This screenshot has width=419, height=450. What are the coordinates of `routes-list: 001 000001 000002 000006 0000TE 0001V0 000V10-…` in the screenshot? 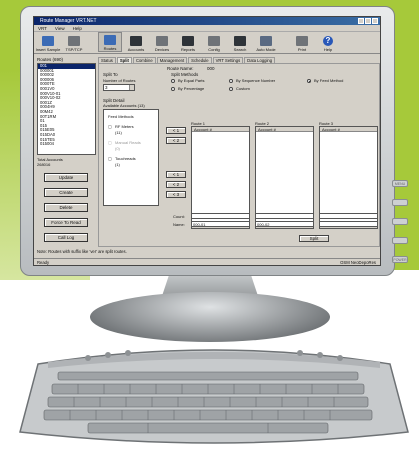 It's located at (66, 109).